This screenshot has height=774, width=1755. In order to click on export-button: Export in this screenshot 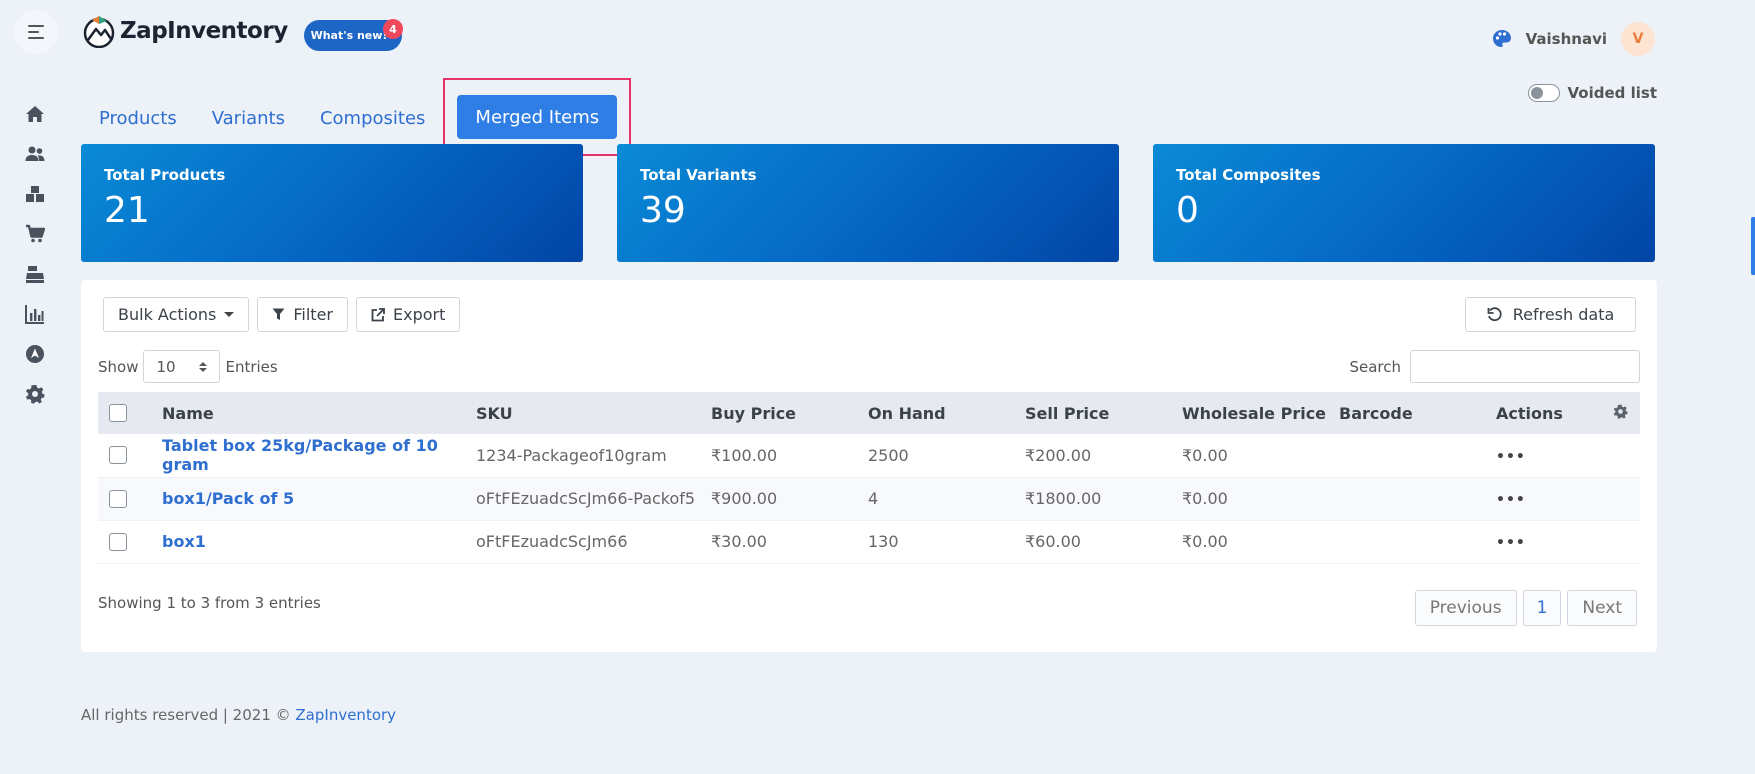, I will do `click(408, 314)`.